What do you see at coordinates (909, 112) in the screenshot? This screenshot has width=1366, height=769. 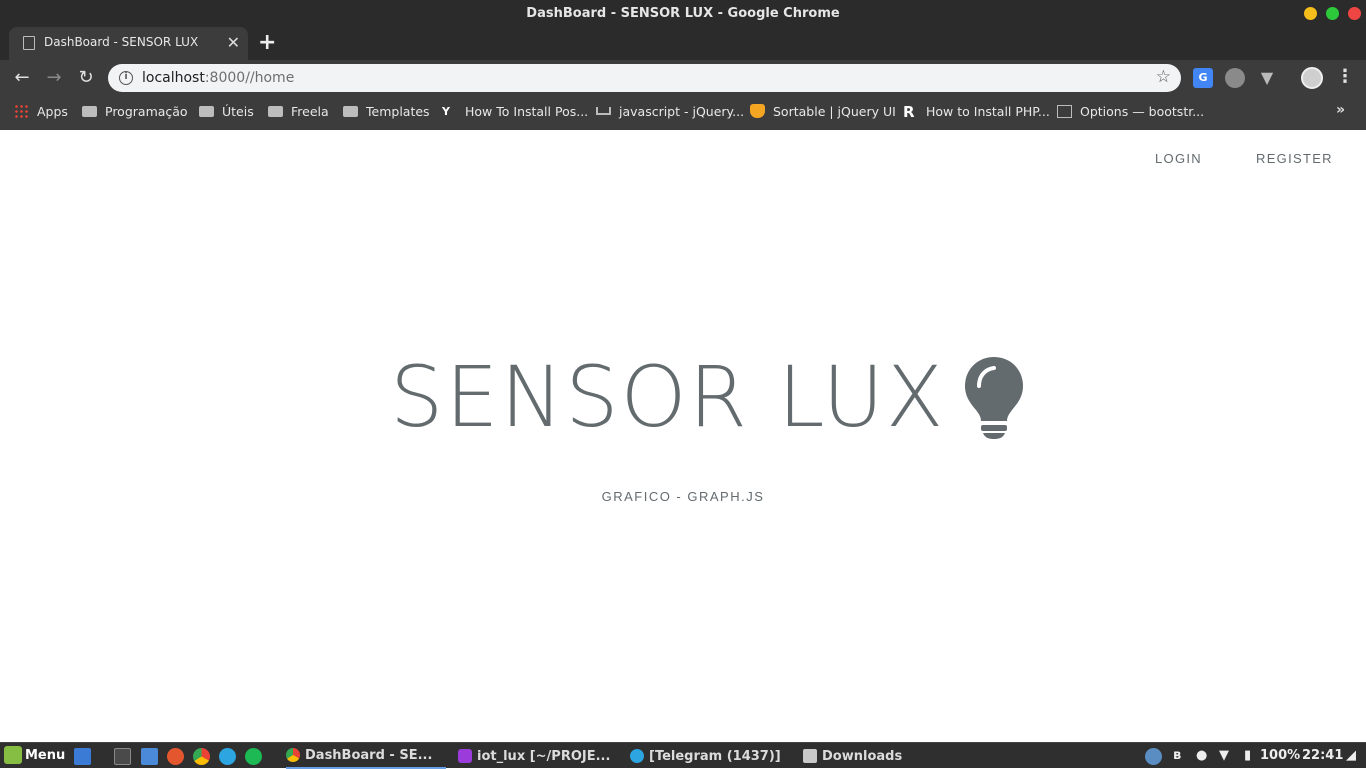 I see `r-logo-icon: R` at bounding box center [909, 112].